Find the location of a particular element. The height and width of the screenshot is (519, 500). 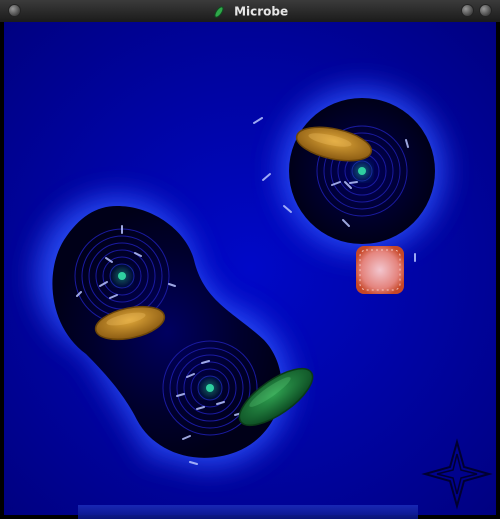

status-bar is located at coordinates (248, 512).